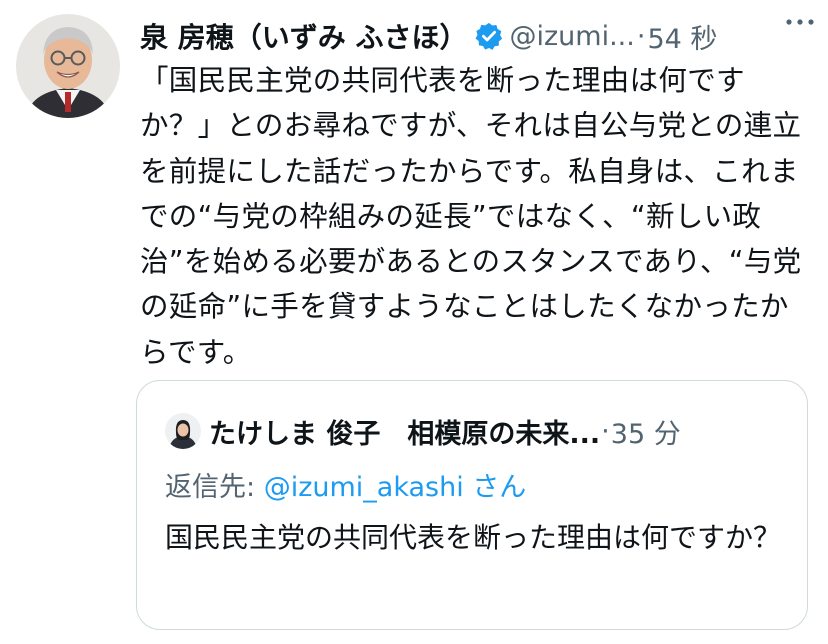  I want to click on quoted-tweet-text: 国民民主党の共同代表を断った理由は何ですか？, so click(473, 537).